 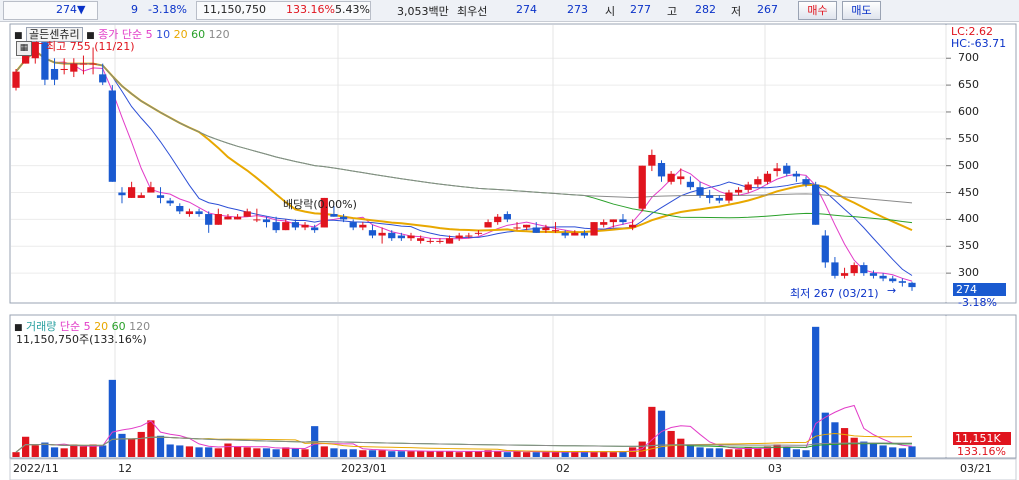 I want to click on minimize-icon: ■, so click(x=18, y=36).